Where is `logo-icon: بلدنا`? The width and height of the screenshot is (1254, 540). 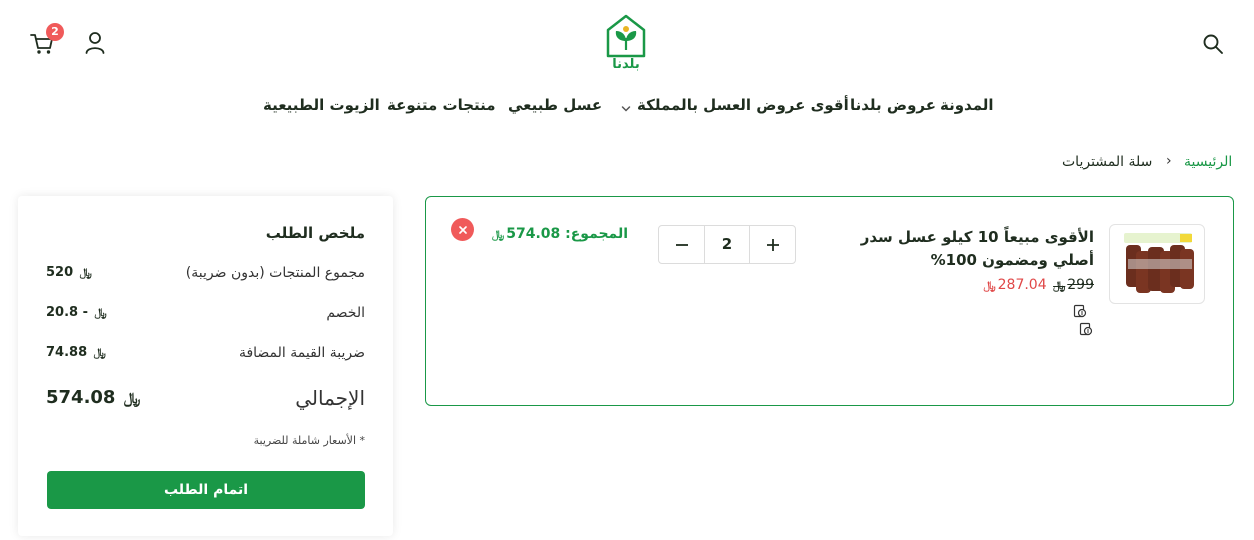
logo-icon: بلدنا is located at coordinates (626, 43).